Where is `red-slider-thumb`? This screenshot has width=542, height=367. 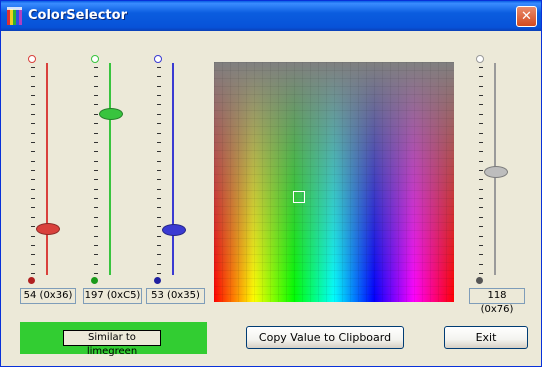 red-slider-thumb is located at coordinates (48, 229).